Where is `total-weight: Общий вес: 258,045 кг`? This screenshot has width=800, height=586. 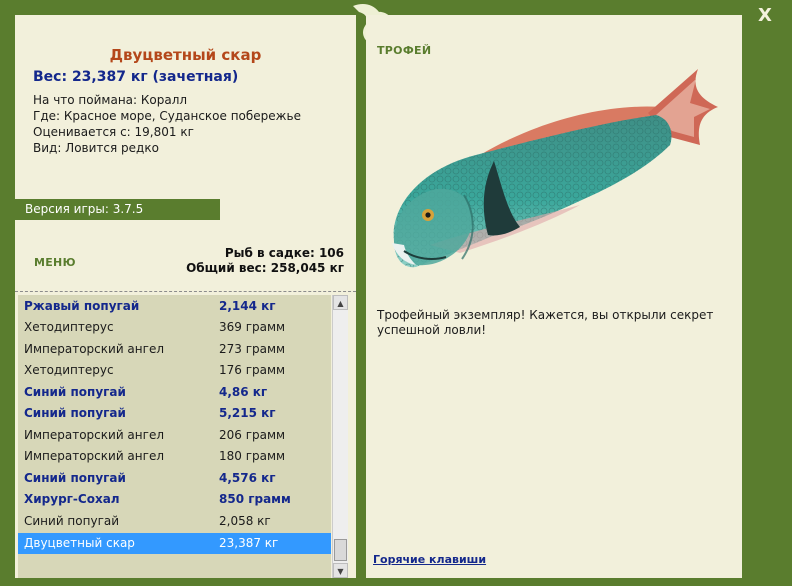
total-weight: Общий вес: 258,045 кг is located at coordinates (265, 268).